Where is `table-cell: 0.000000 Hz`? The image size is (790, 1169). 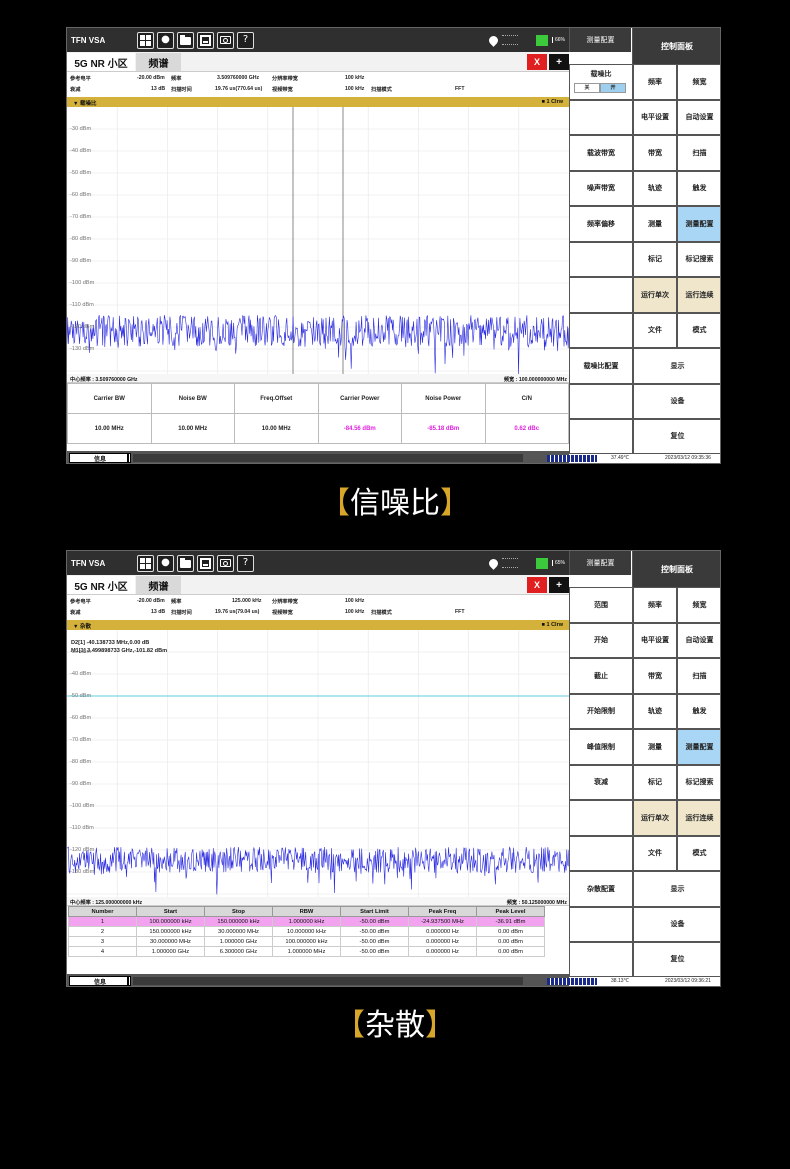 table-cell: 0.000000 Hz is located at coordinates (442, 941).